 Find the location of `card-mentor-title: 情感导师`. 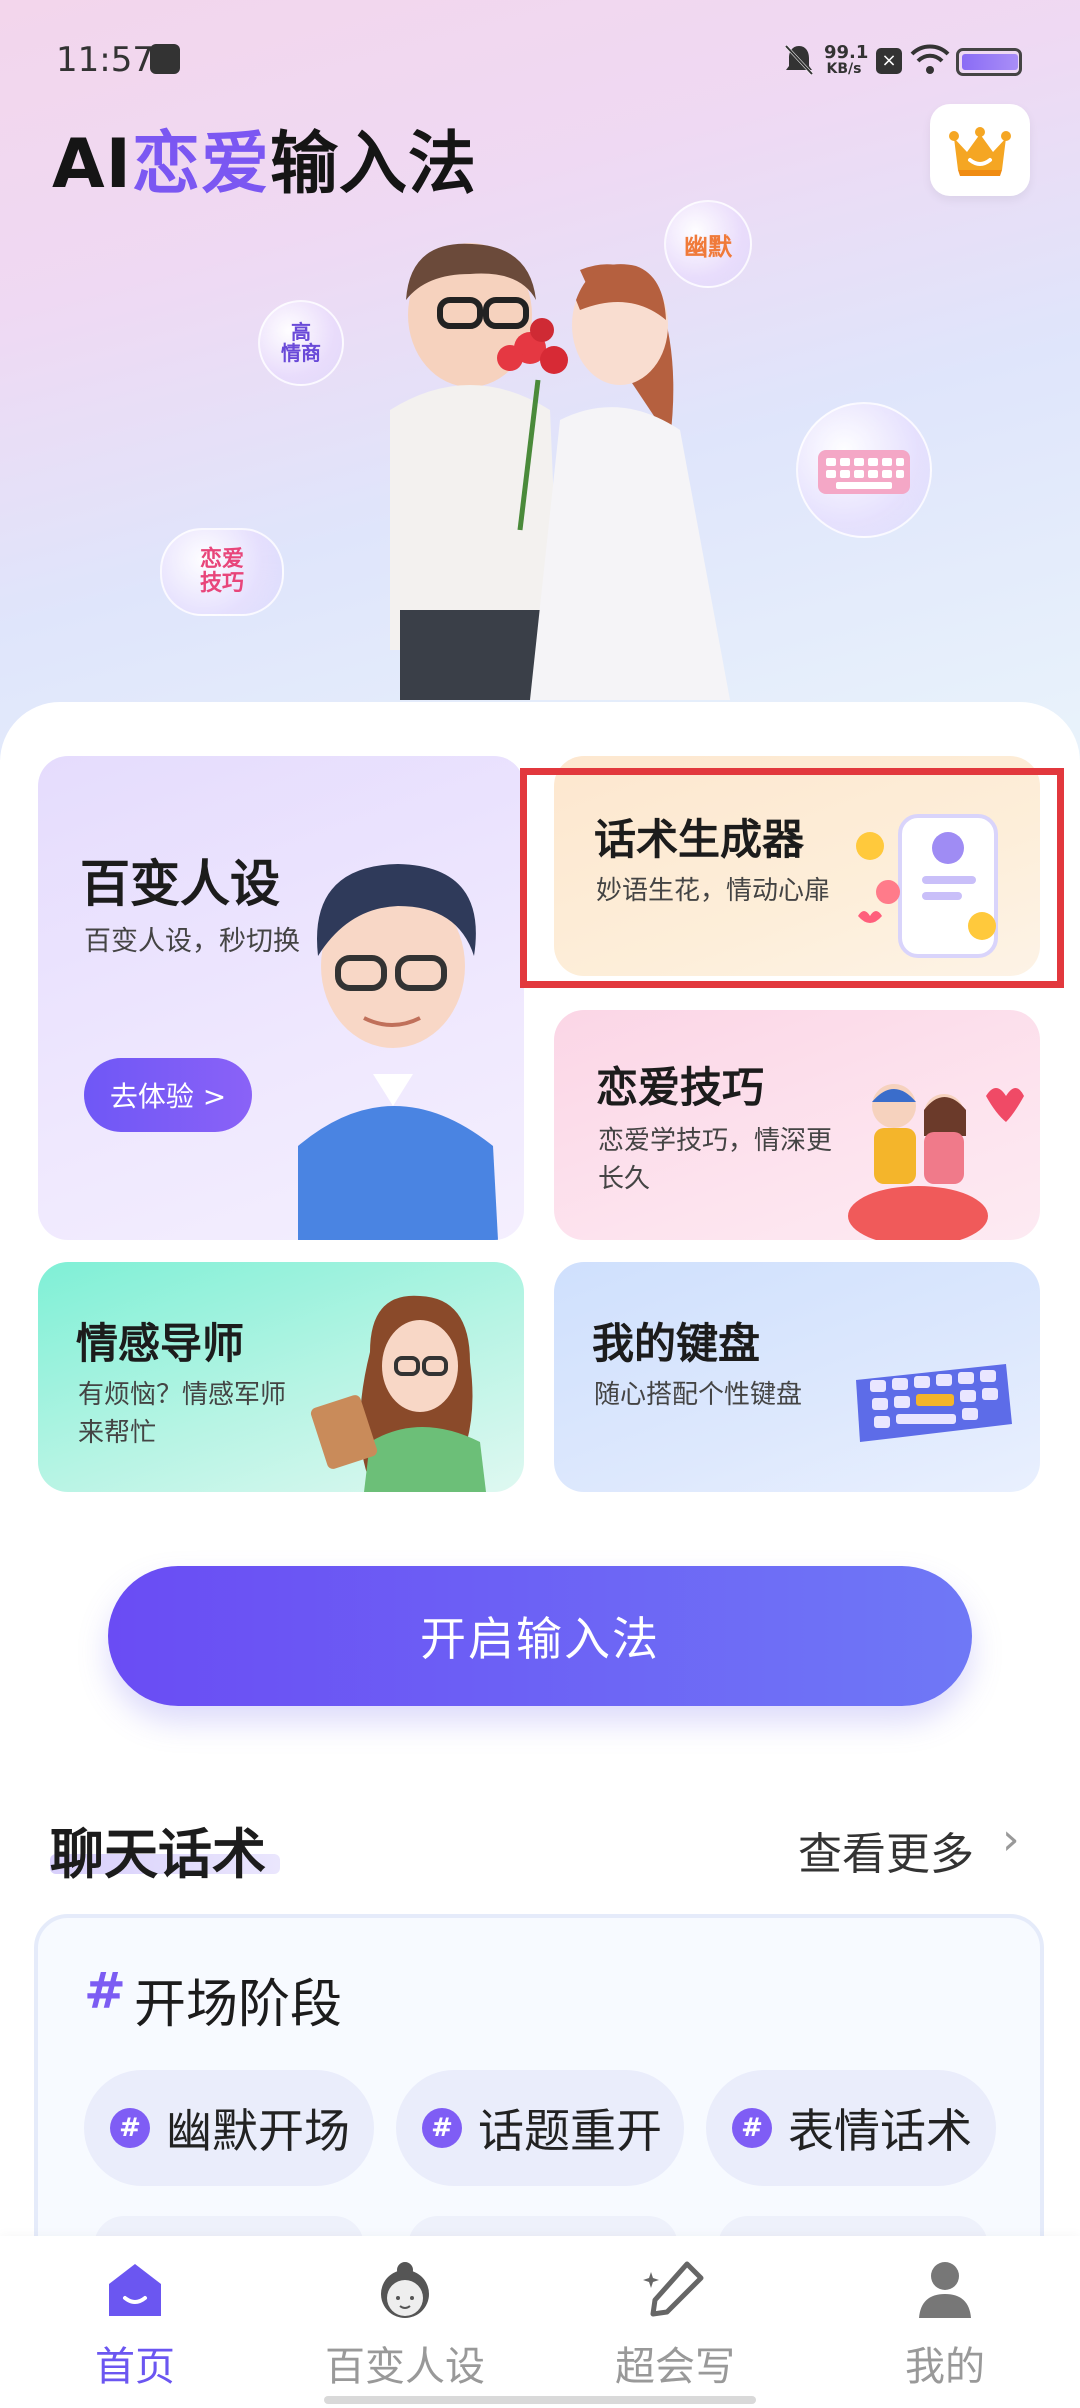

card-mentor-title: 情感导师 is located at coordinates (160, 1343).